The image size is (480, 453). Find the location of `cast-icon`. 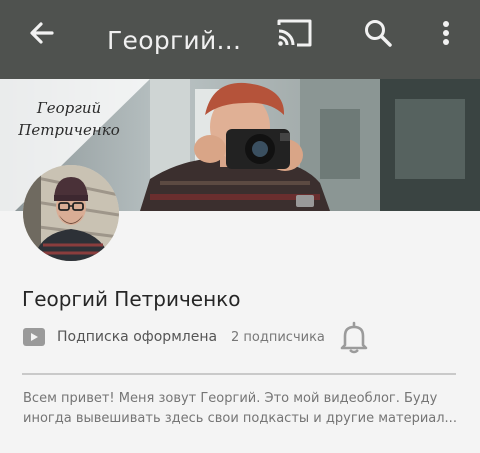

cast-icon is located at coordinates (294, 33).